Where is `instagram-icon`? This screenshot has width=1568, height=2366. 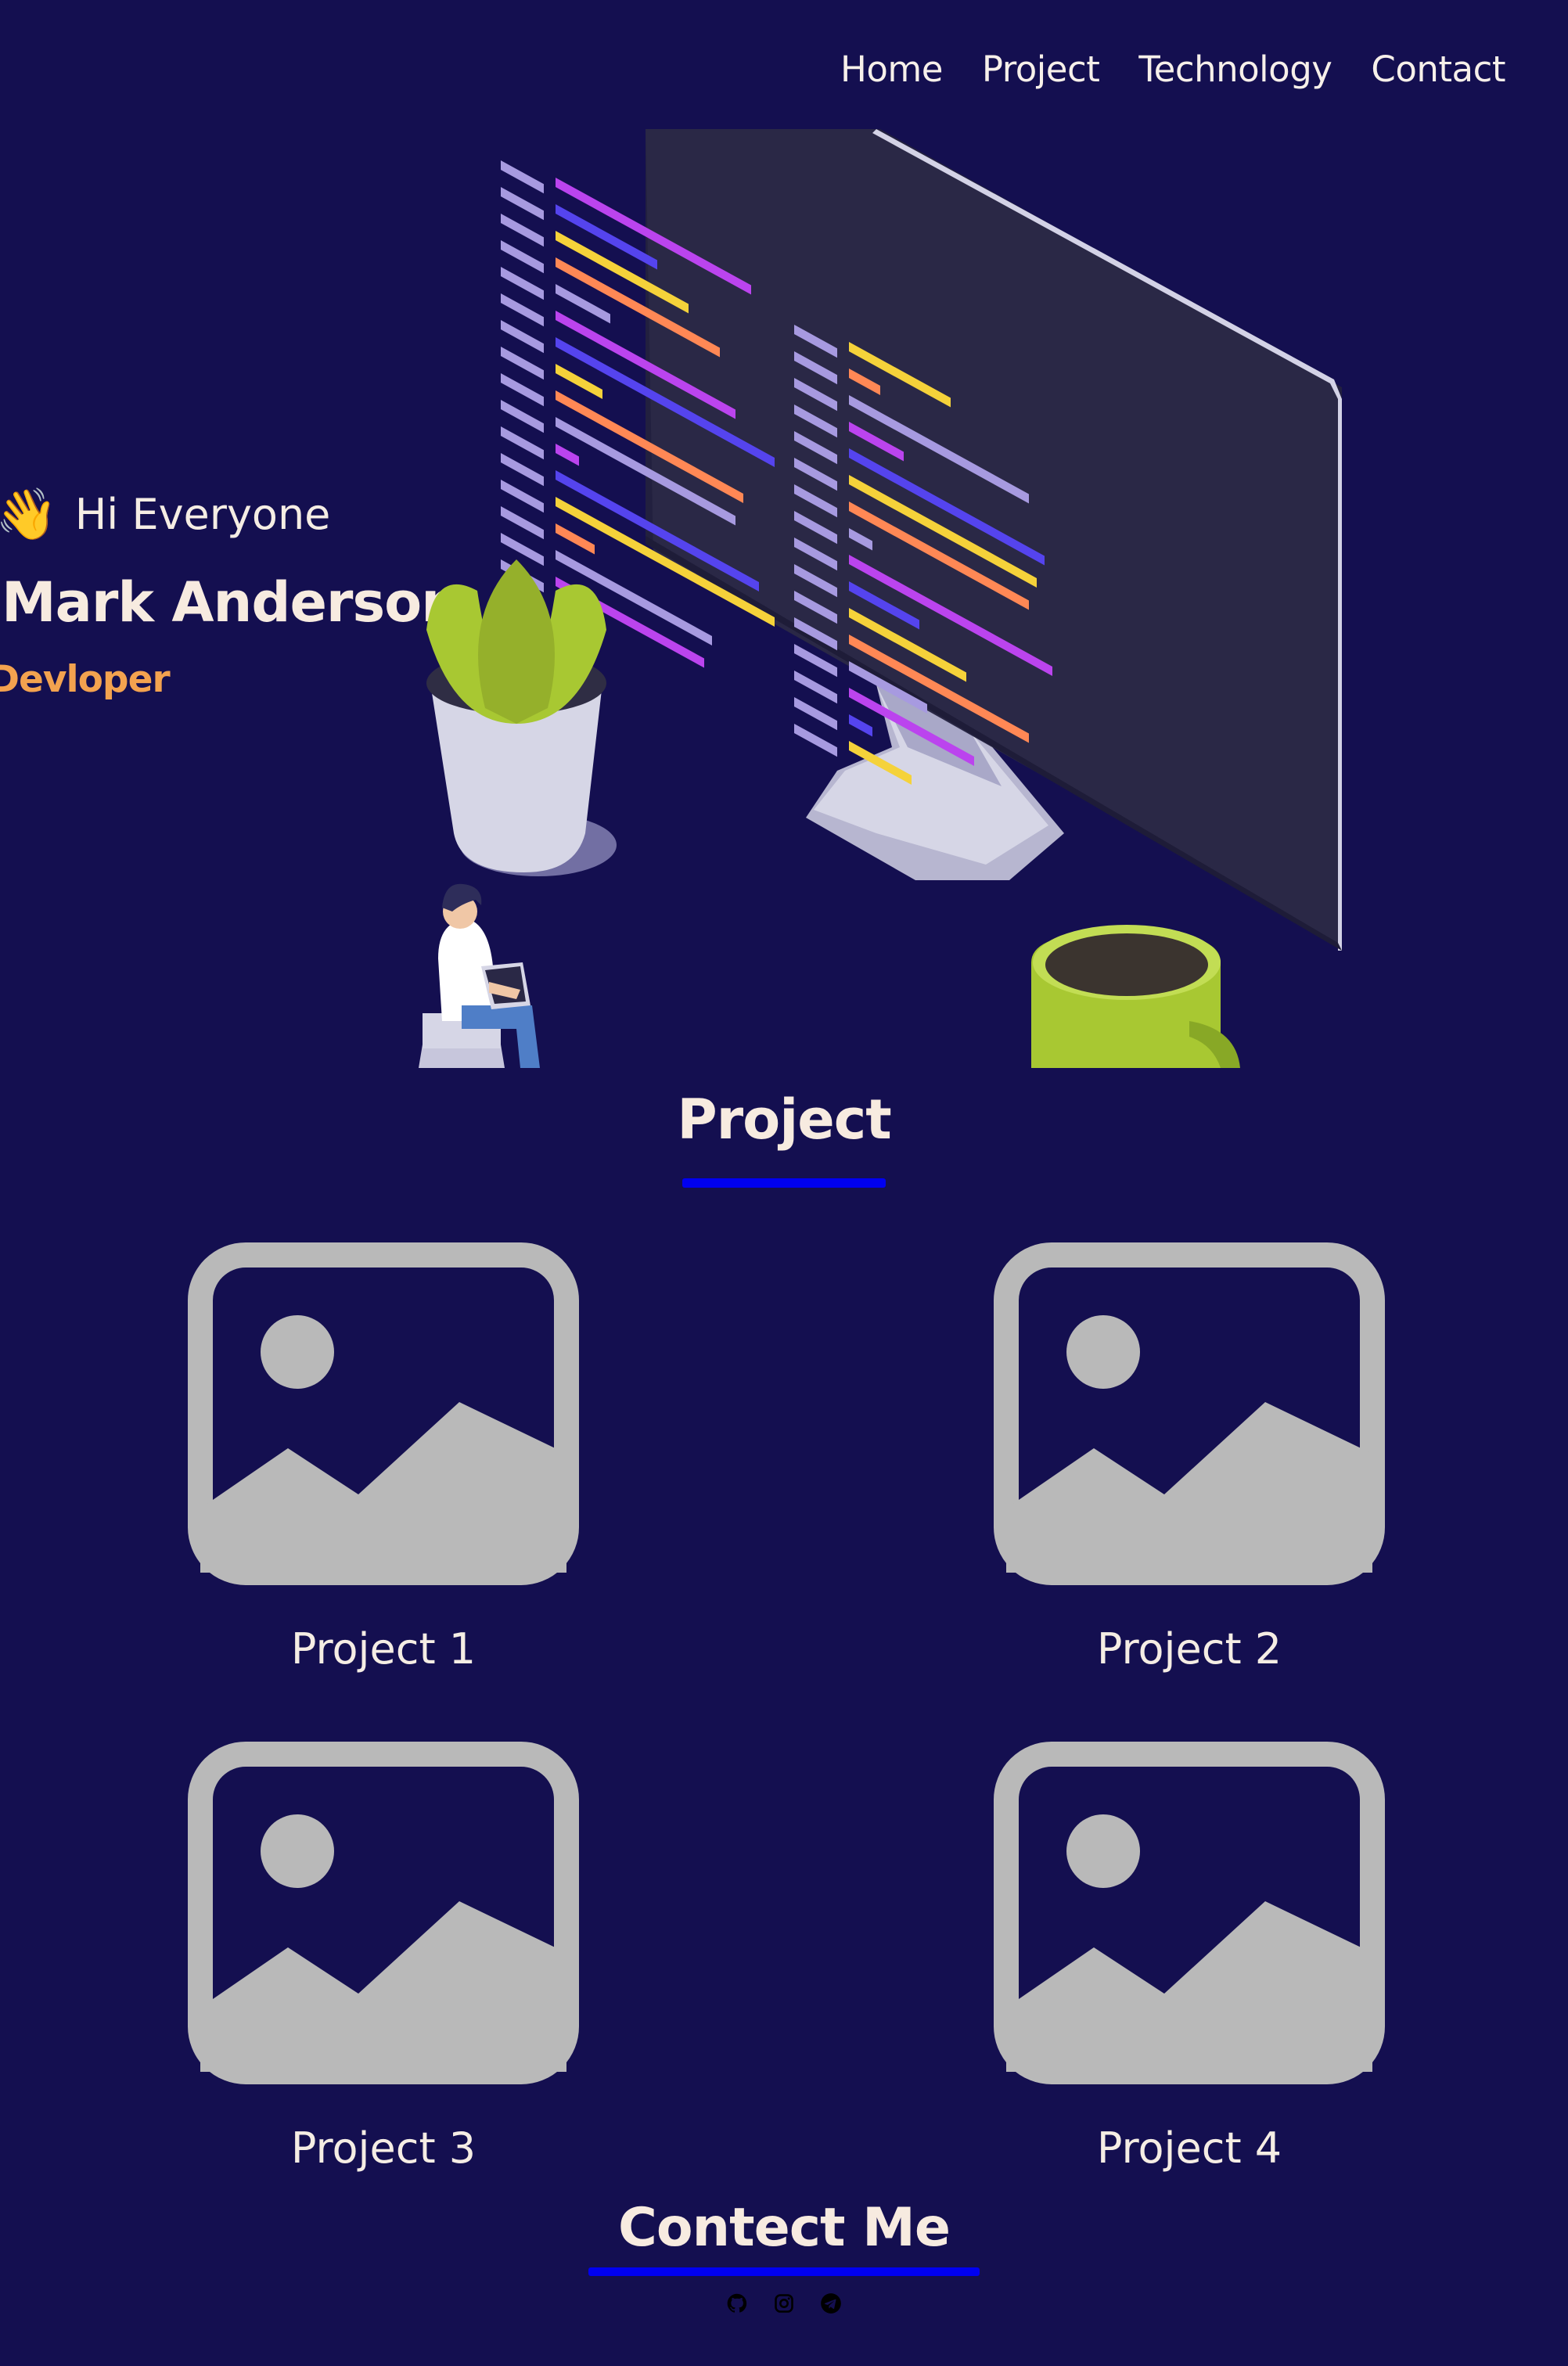
instagram-icon is located at coordinates (784, 2303).